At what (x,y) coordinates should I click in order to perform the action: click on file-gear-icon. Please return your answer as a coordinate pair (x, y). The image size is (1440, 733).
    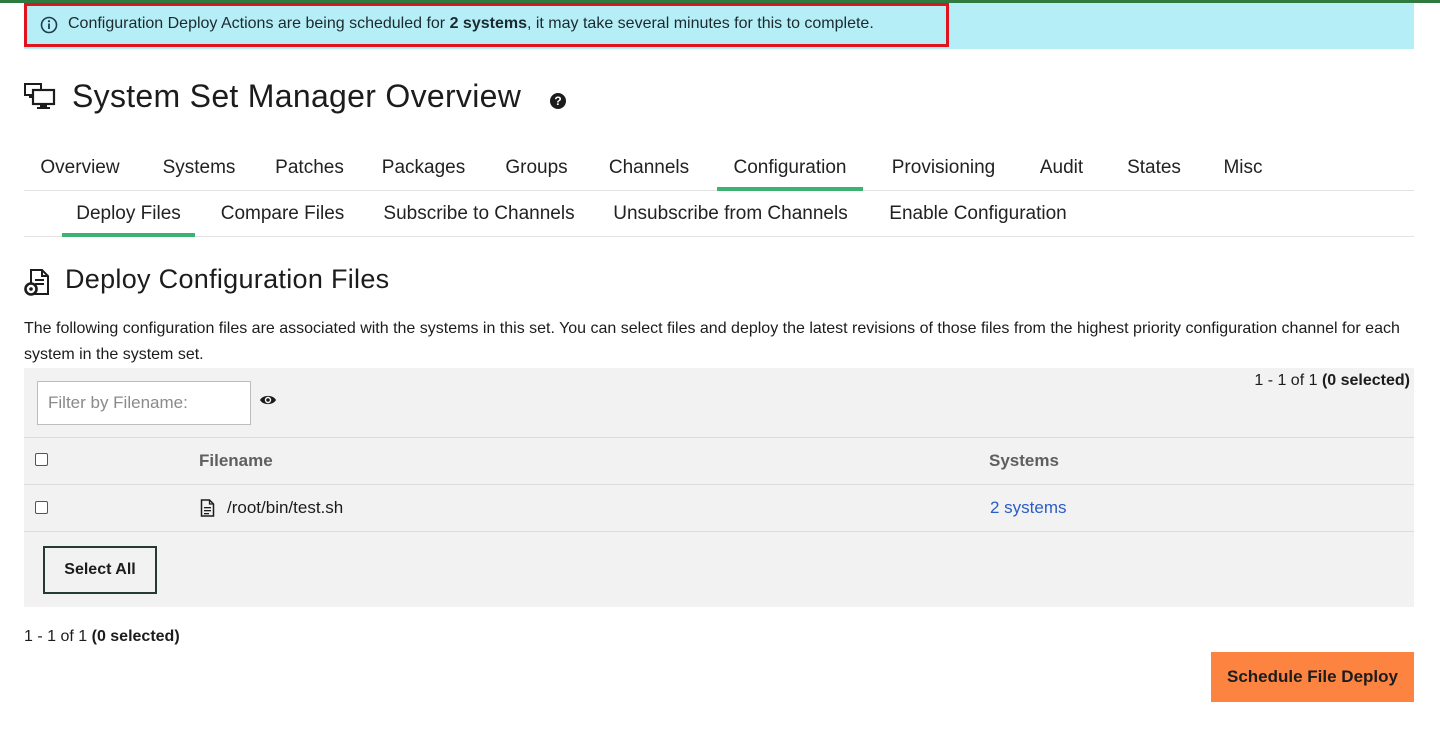
    Looking at the image, I should click on (36, 282).